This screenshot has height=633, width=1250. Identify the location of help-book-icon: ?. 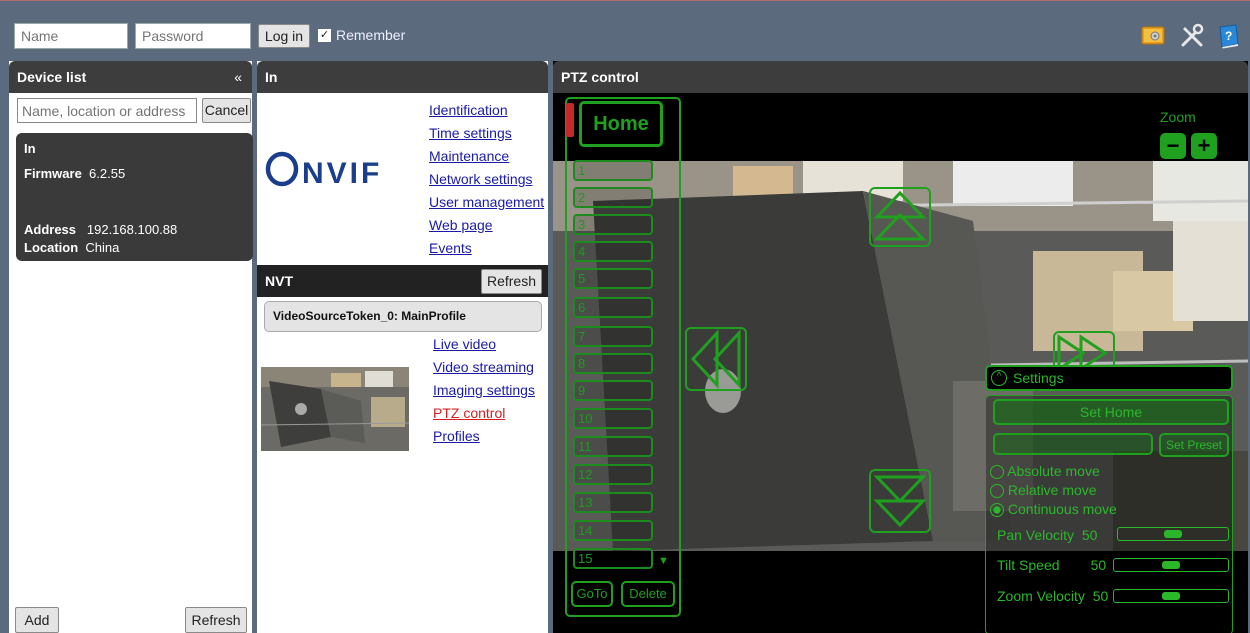
(1229, 36).